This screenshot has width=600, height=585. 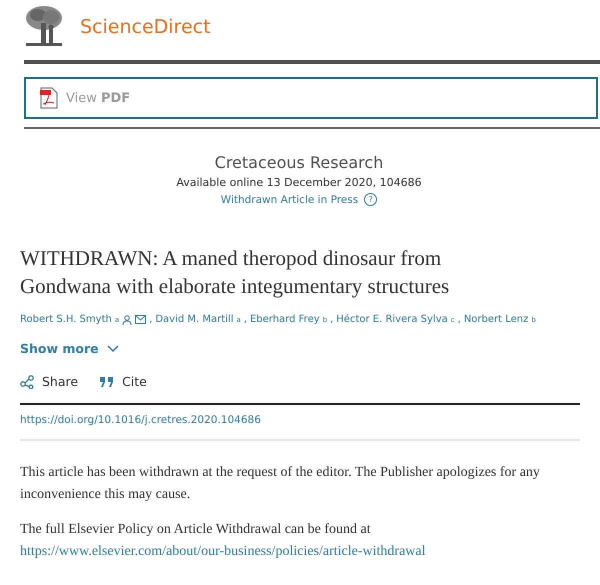 What do you see at coordinates (145, 27) in the screenshot?
I see `brand-name: ScienceDirect` at bounding box center [145, 27].